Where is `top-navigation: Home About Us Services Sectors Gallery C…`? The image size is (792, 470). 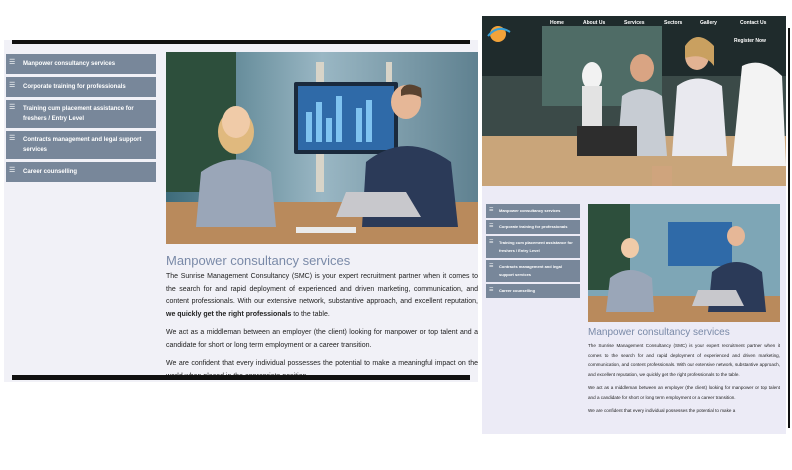
top-navigation: Home About Us Services Sectors Gallery C… is located at coordinates (634, 33).